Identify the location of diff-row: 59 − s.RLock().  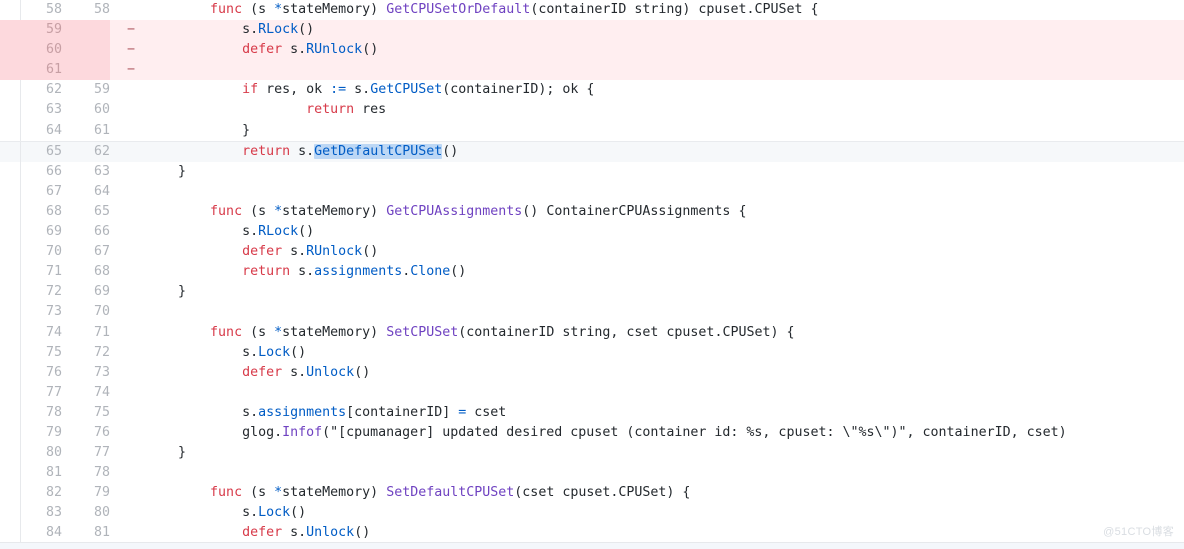
(592, 30).